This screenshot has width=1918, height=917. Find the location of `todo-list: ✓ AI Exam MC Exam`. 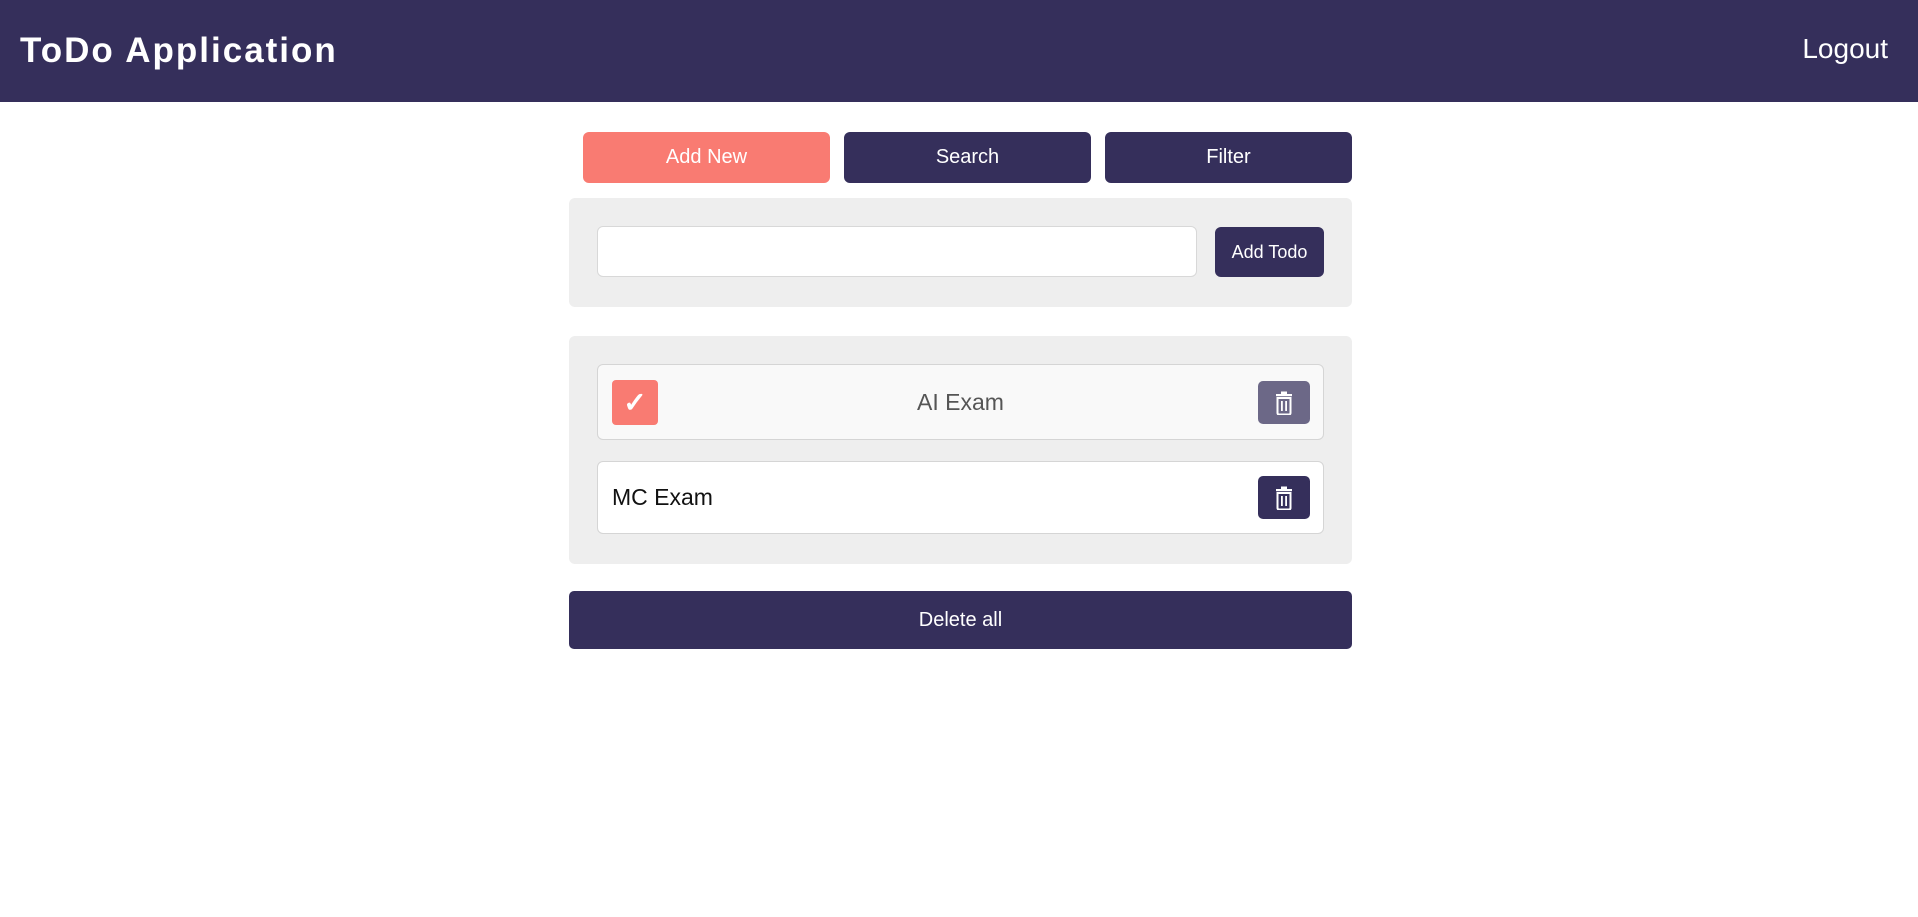

todo-list: ✓ AI Exam MC Exam is located at coordinates (960, 450).